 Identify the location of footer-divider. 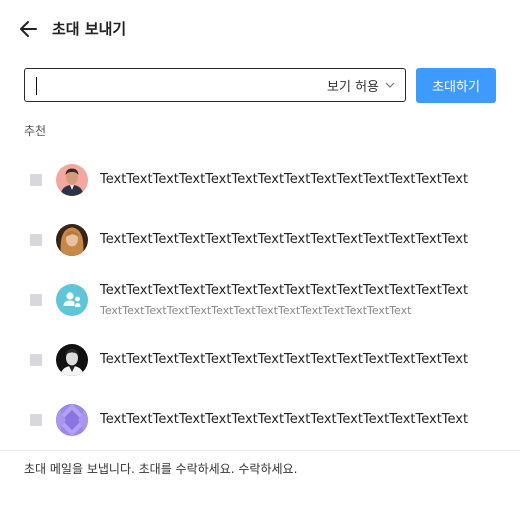
(260, 450).